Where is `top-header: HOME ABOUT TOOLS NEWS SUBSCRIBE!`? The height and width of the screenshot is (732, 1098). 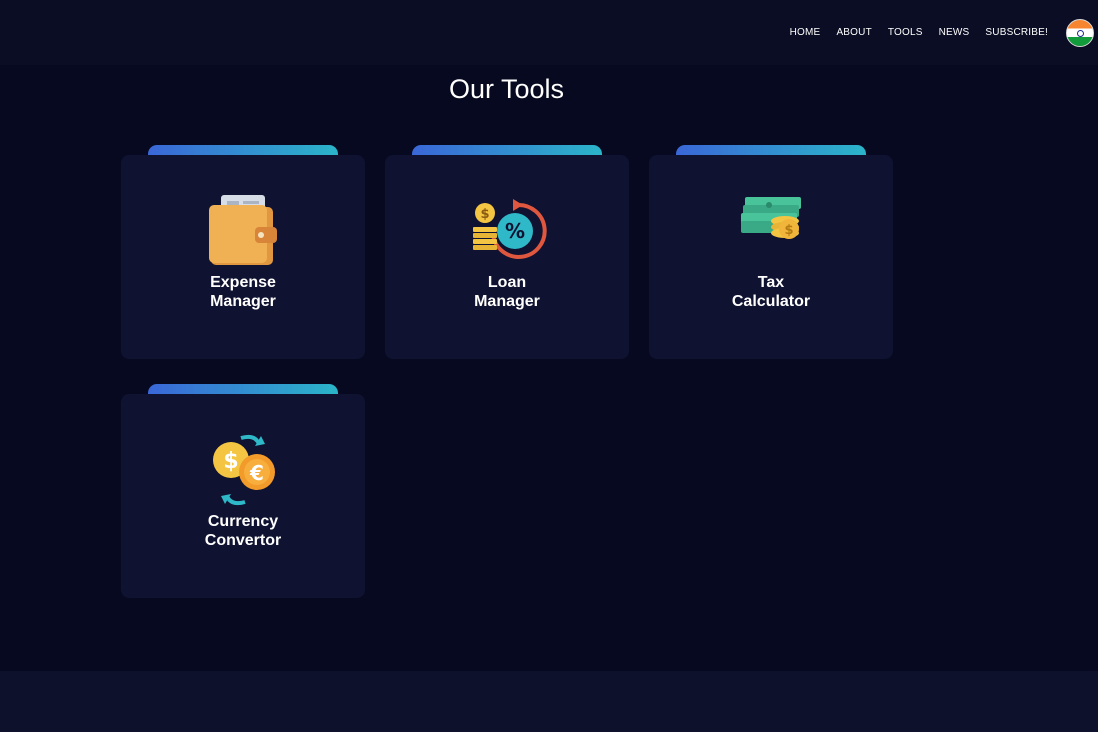 top-header: HOME ABOUT TOOLS NEWS SUBSCRIBE! is located at coordinates (549, 32).